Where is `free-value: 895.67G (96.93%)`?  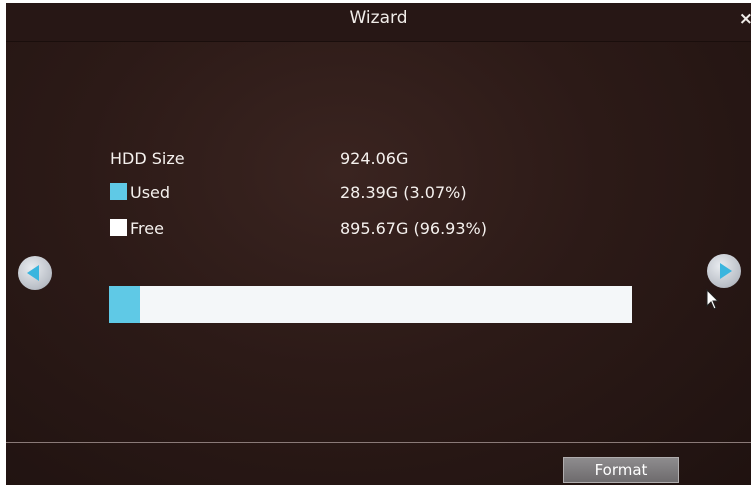
free-value: 895.67G (96.93%) is located at coordinates (413, 228).